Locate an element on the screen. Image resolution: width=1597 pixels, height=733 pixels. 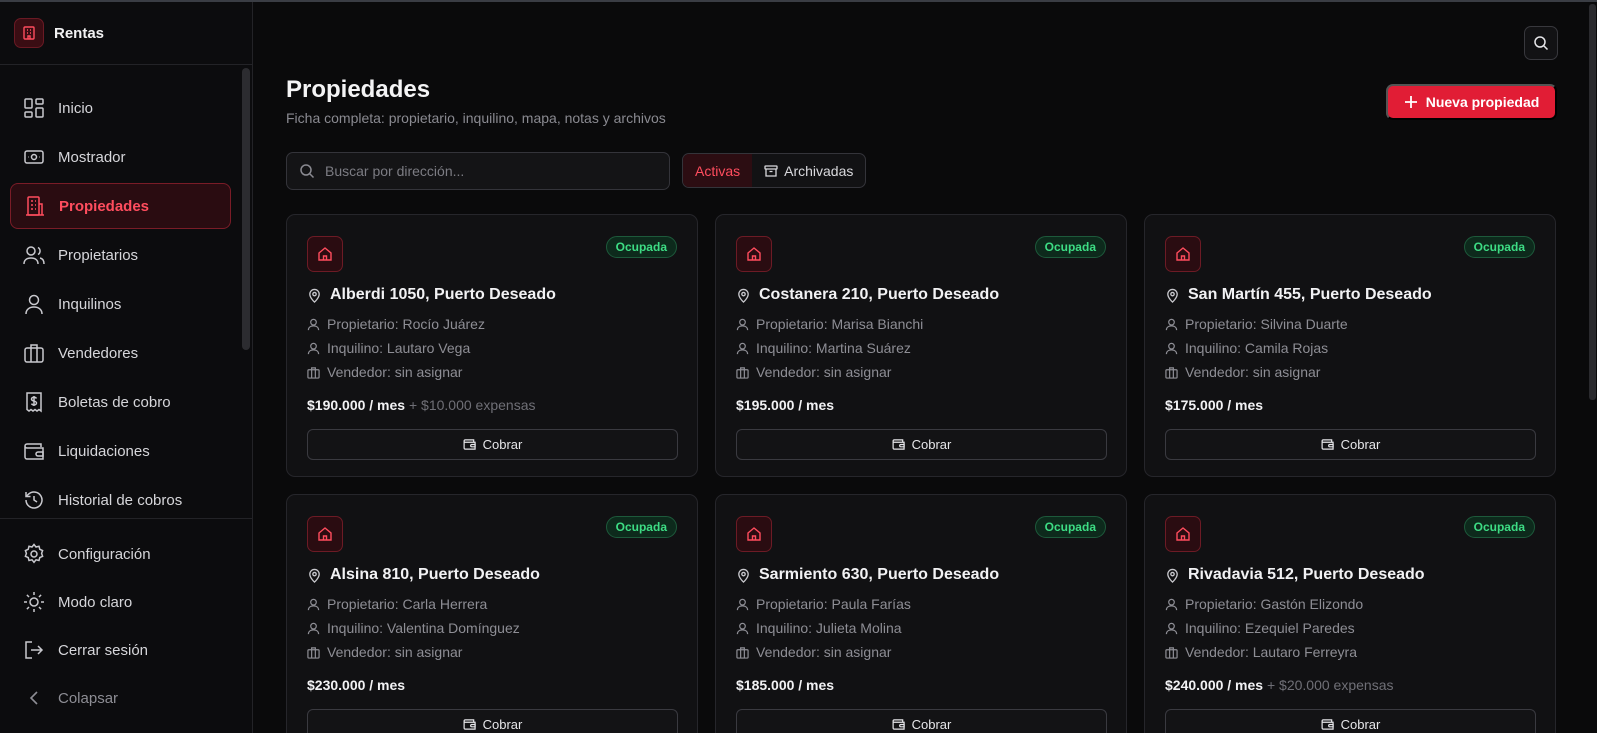
rent-price: $240.000 / mes + $20.000 expensas is located at coordinates (1279, 685).